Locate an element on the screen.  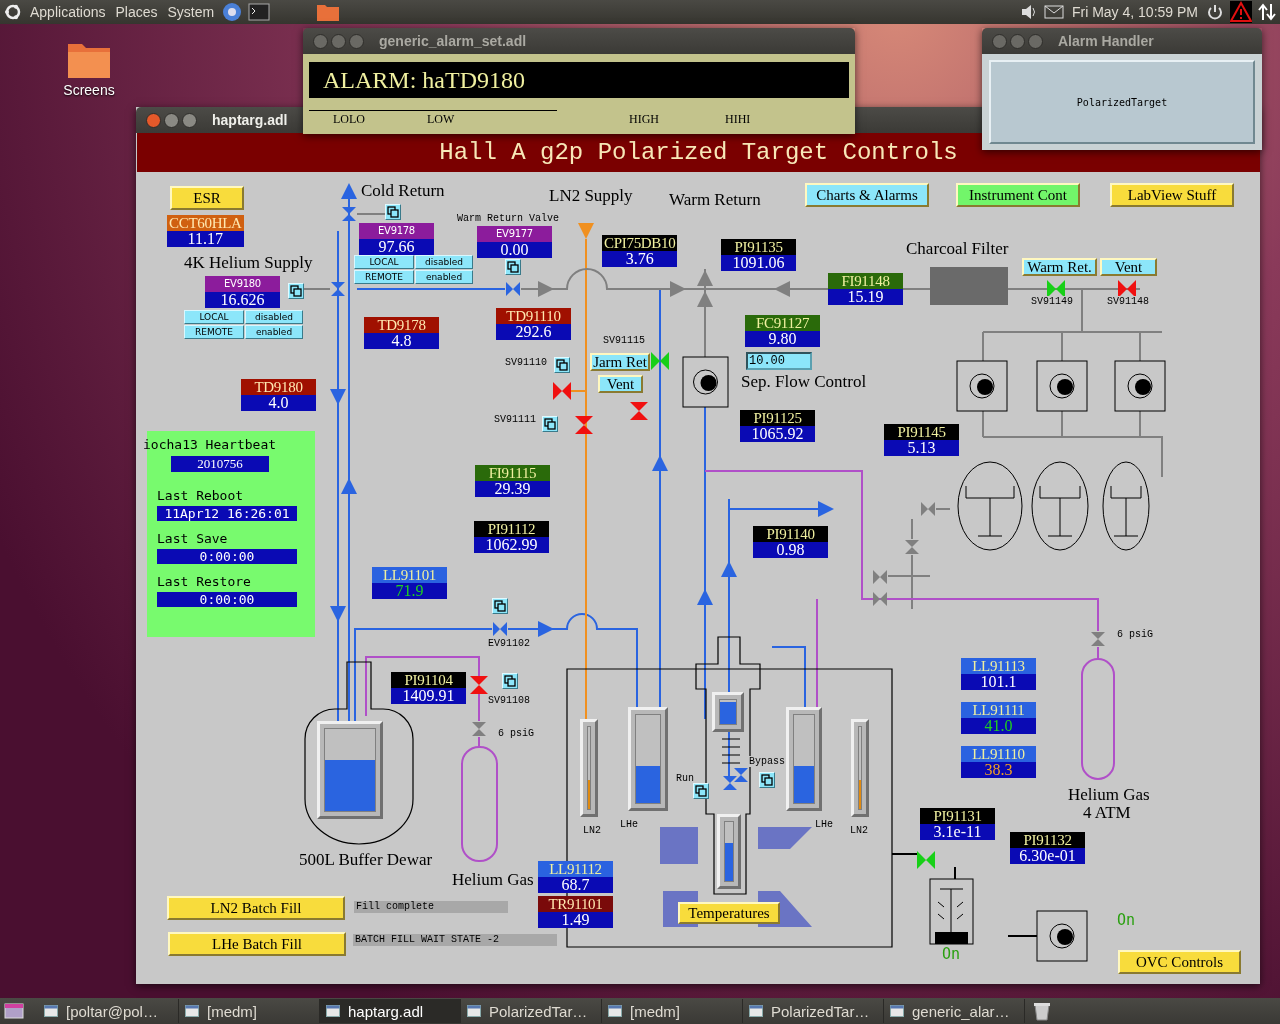
overlapping-squares-icon is located at coordinates (510, 681).